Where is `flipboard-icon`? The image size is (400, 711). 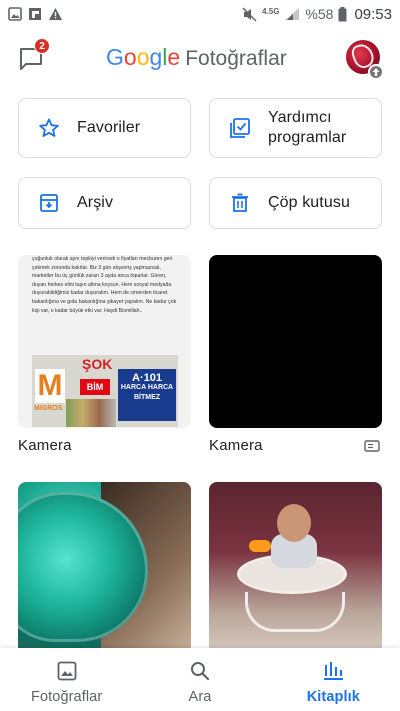
flipboard-icon is located at coordinates (35, 14).